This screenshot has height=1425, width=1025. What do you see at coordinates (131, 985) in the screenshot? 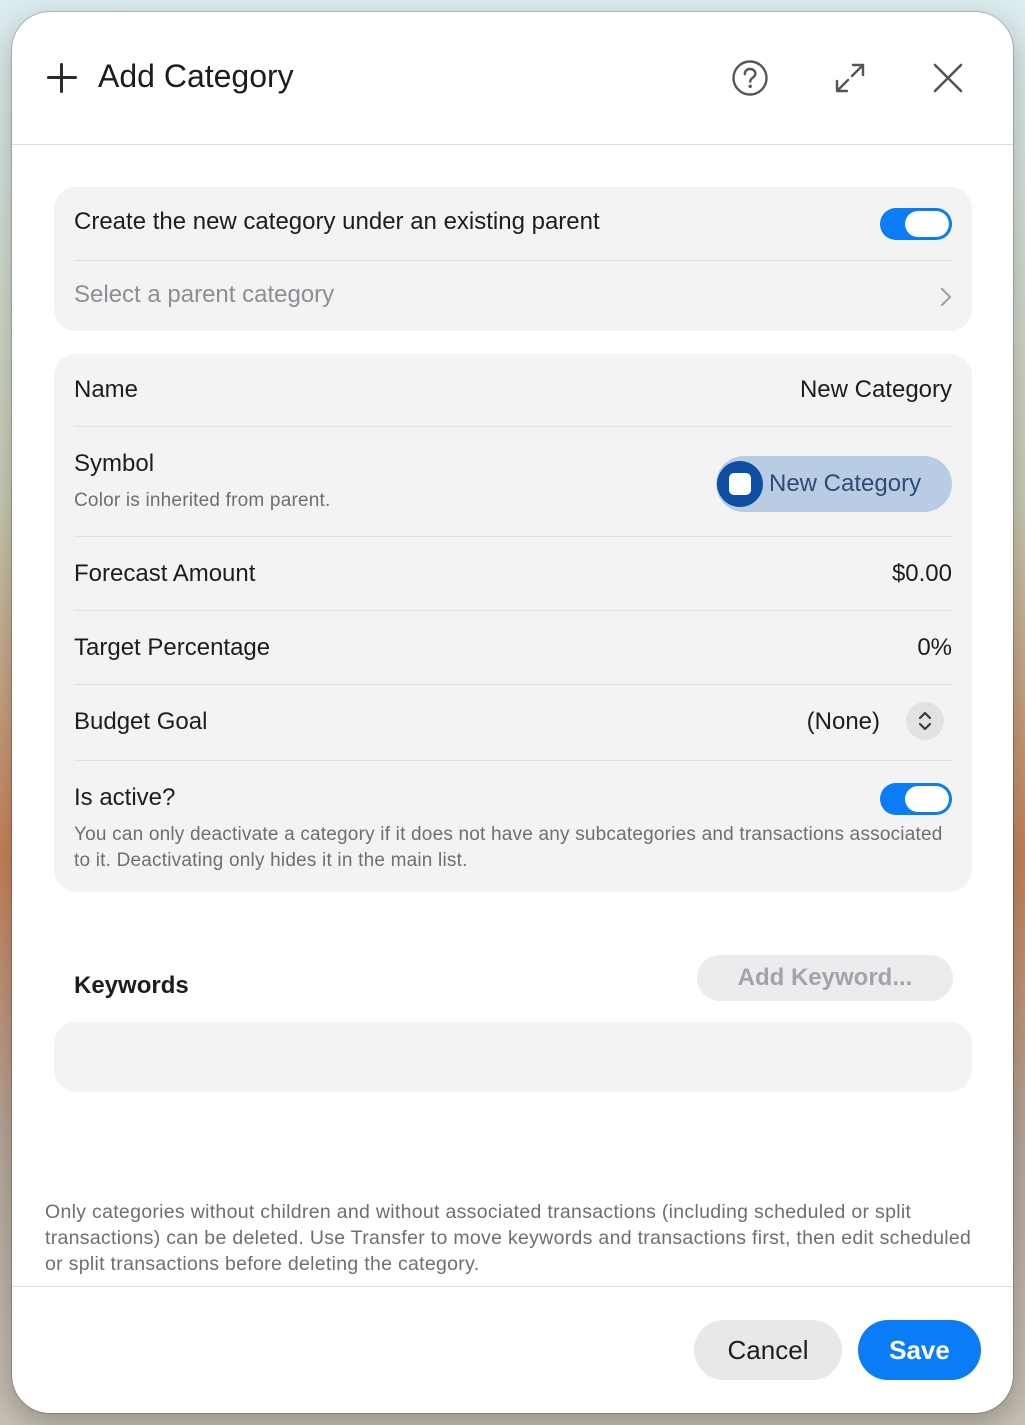
I see `keywords-title: Keywords` at bounding box center [131, 985].